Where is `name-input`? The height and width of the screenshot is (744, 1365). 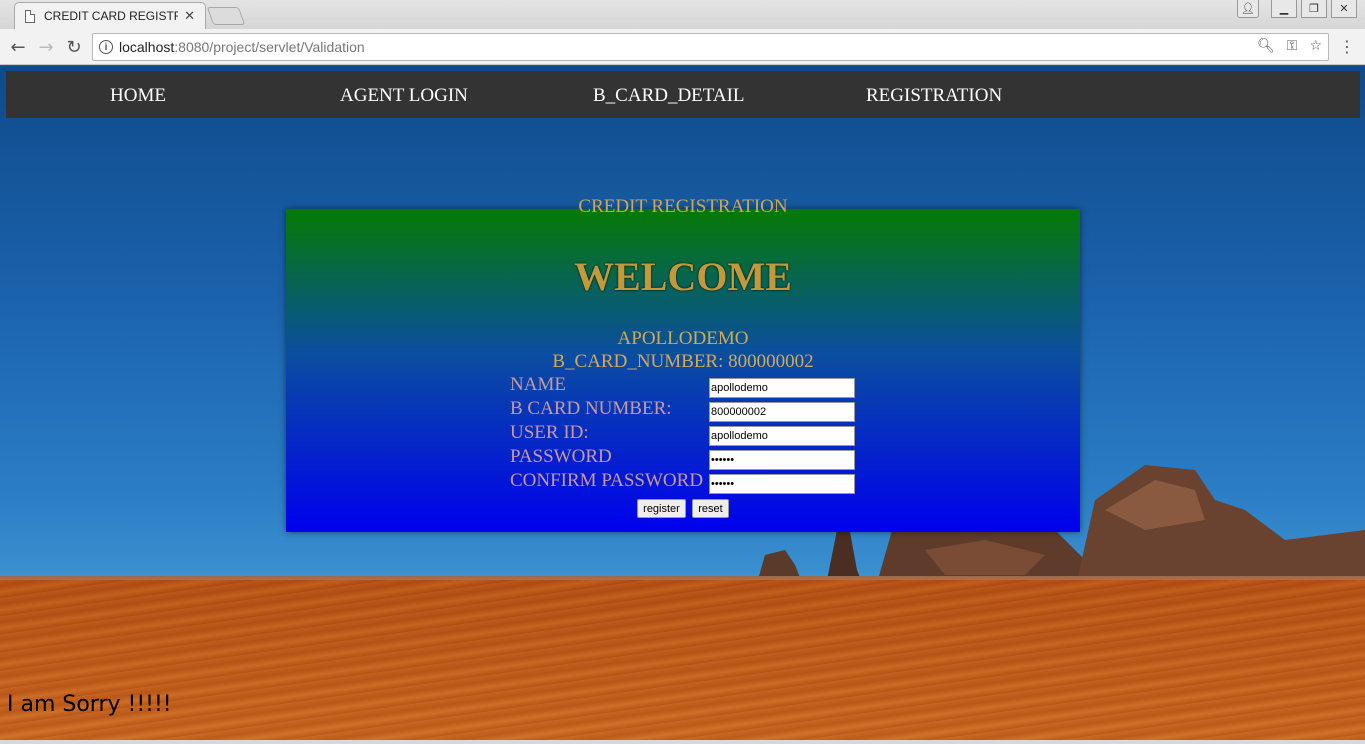
name-input is located at coordinates (782, 388).